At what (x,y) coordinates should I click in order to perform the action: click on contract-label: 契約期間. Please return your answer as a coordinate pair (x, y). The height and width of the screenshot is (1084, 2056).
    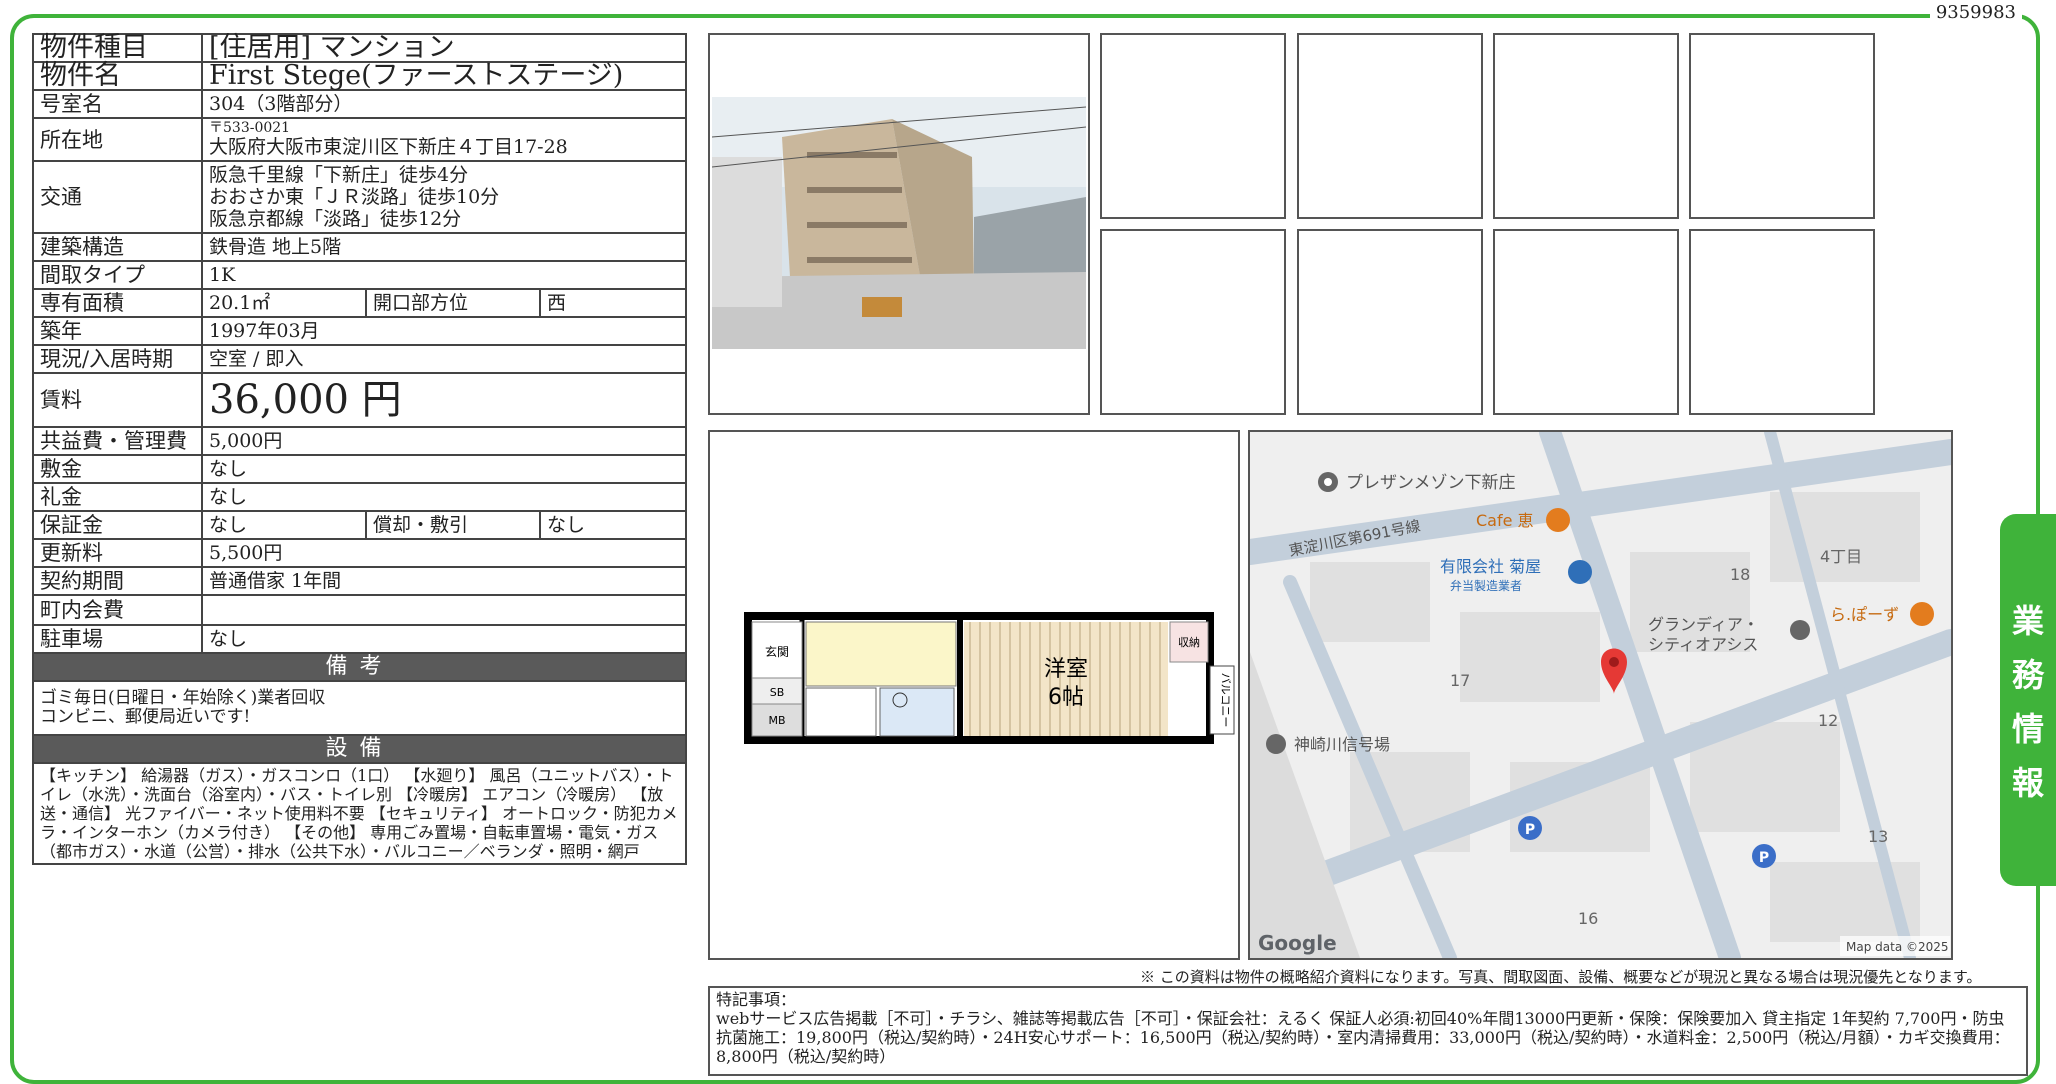
    Looking at the image, I should click on (117, 581).